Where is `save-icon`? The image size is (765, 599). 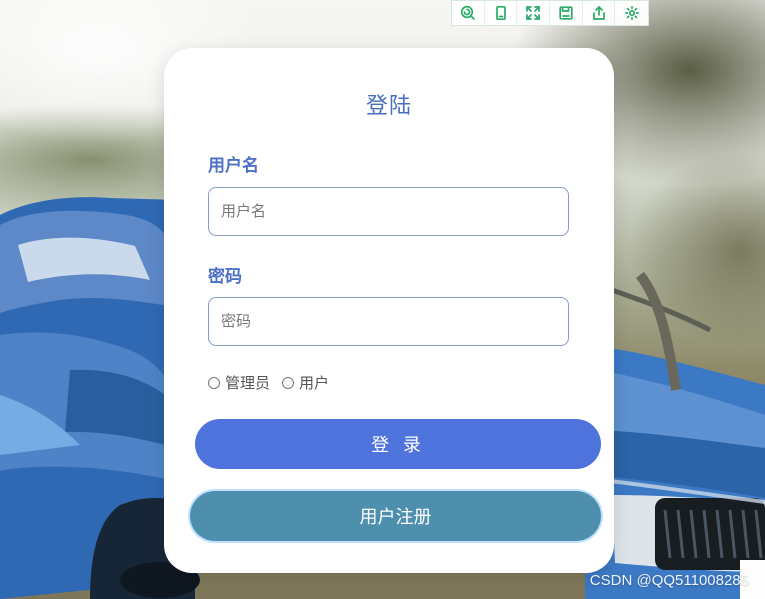 save-icon is located at coordinates (566, 13).